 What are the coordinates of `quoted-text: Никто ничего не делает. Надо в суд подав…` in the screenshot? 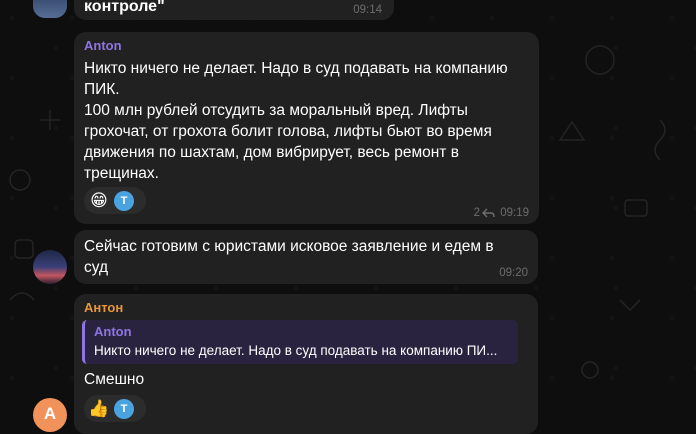 It's located at (296, 350).